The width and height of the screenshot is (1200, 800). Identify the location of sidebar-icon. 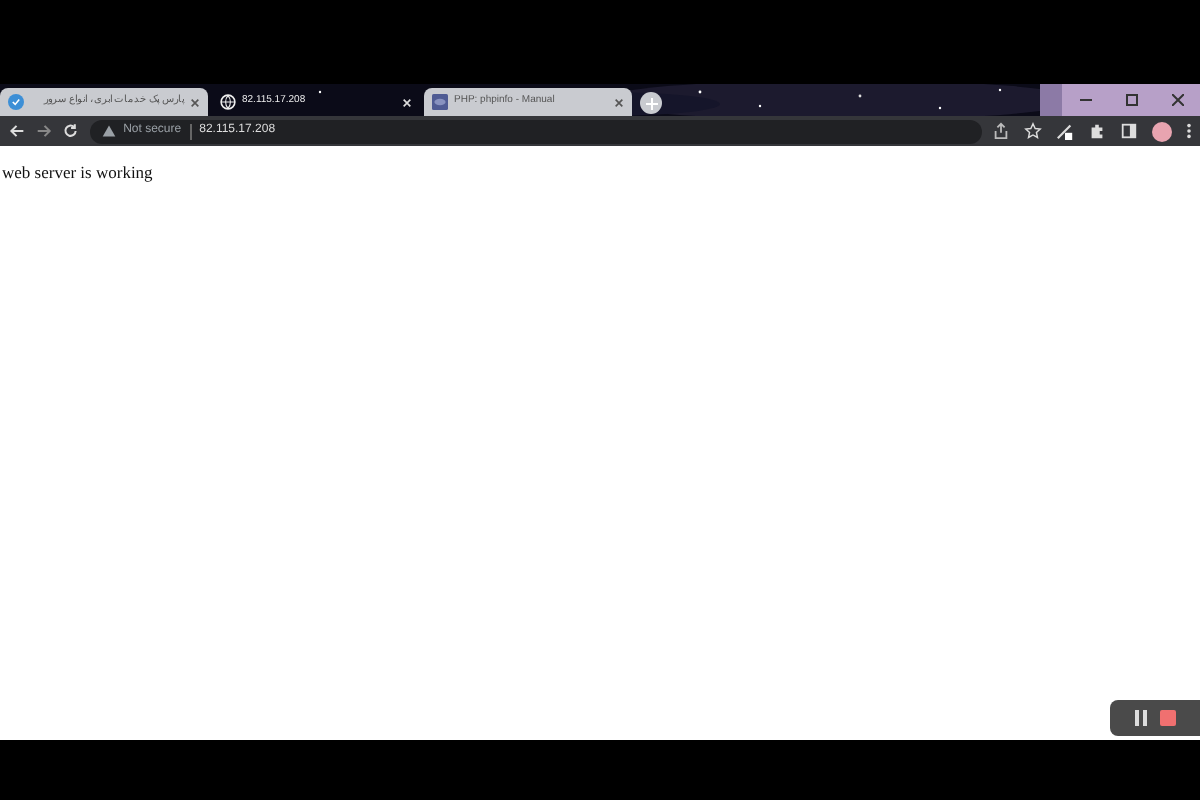
(1129, 131).